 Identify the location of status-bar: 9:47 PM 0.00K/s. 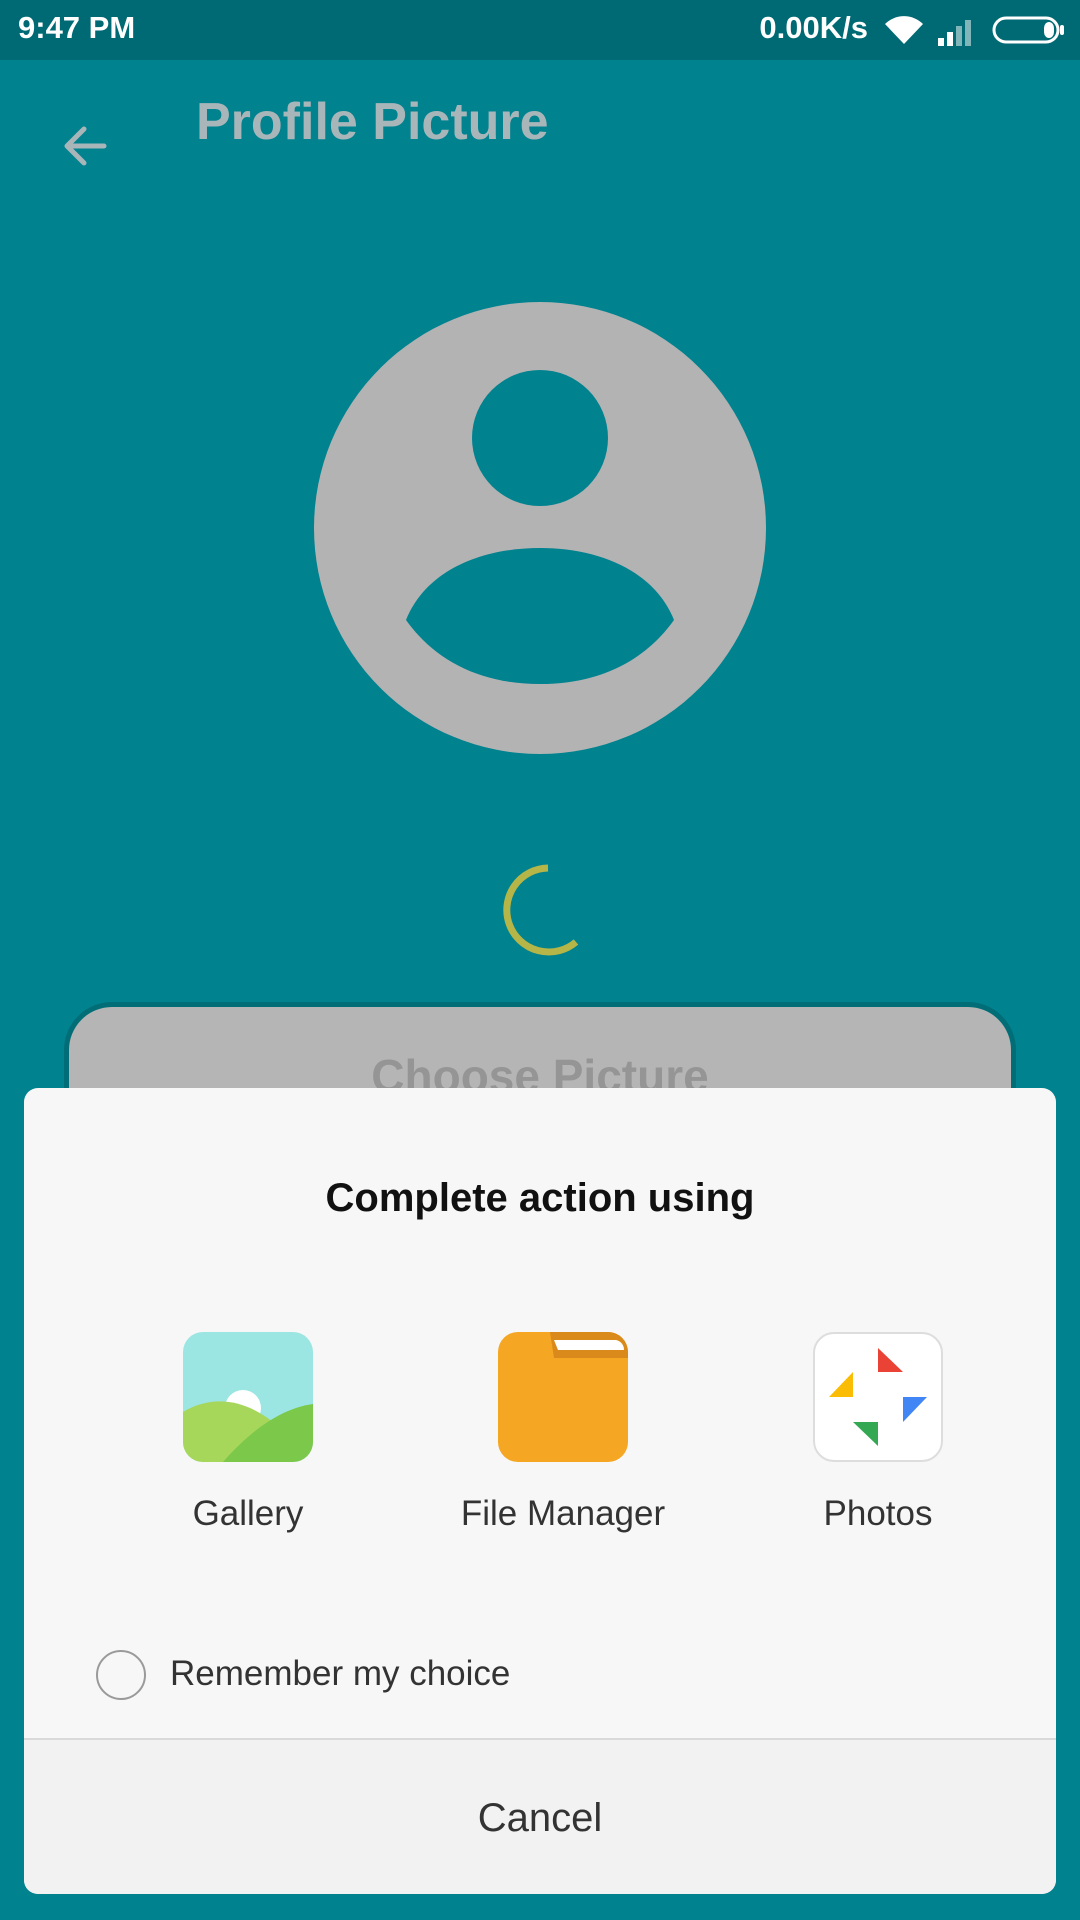
(540, 30).